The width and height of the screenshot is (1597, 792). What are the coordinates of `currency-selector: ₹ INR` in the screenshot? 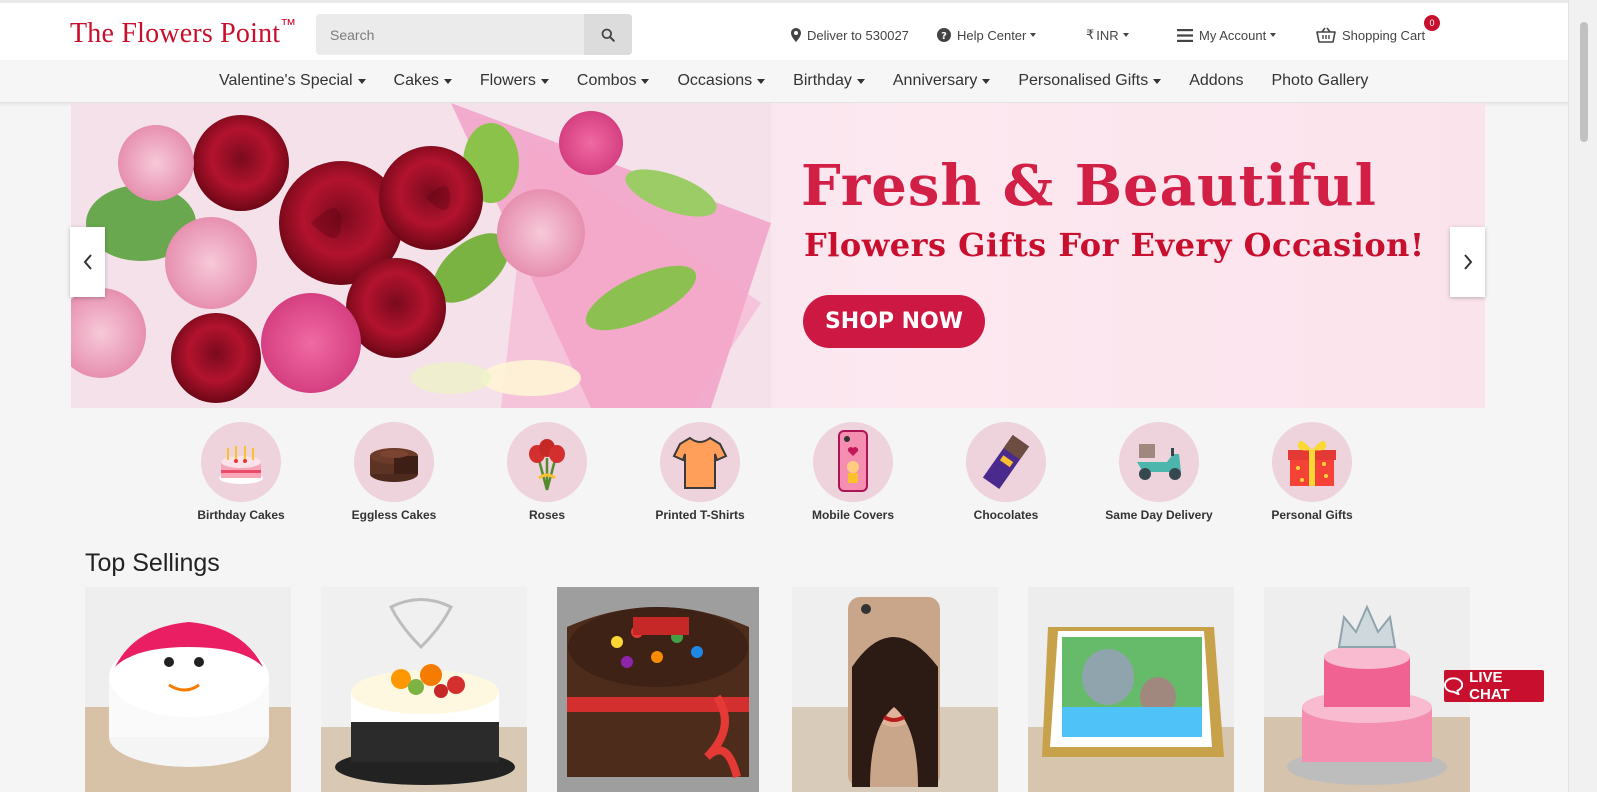 It's located at (1107, 35).